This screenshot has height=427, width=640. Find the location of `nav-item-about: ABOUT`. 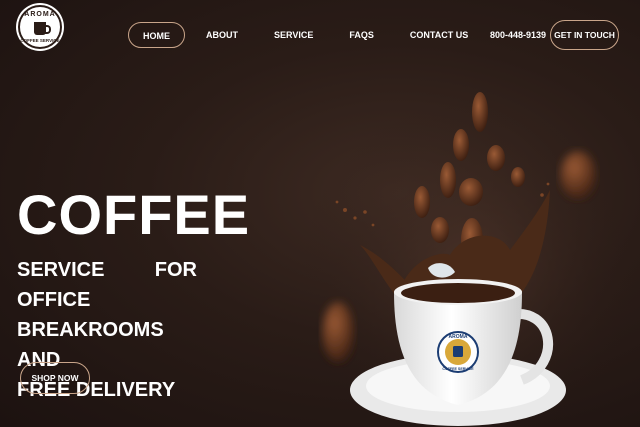

nav-item-about: ABOUT is located at coordinates (222, 35).